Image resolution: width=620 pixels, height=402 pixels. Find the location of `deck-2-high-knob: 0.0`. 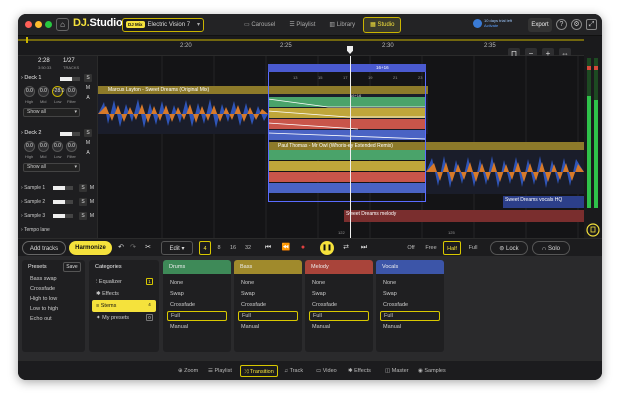

deck-2-high-knob: 0.0 is located at coordinates (29, 146).